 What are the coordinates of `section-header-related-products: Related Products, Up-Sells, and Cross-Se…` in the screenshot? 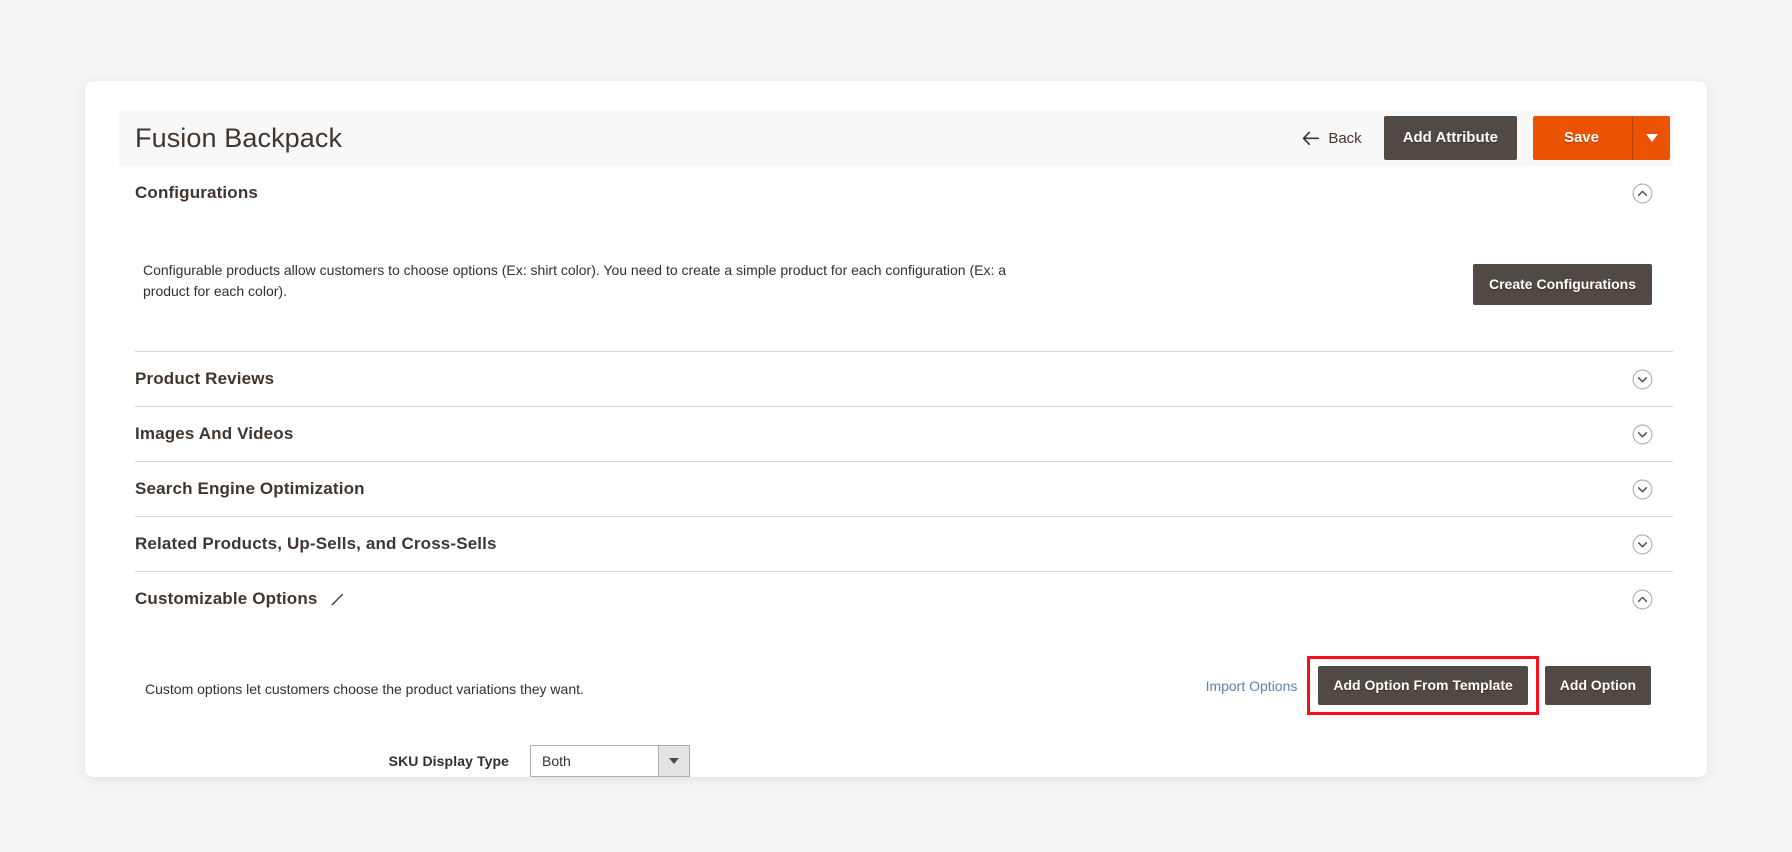 It's located at (896, 544).